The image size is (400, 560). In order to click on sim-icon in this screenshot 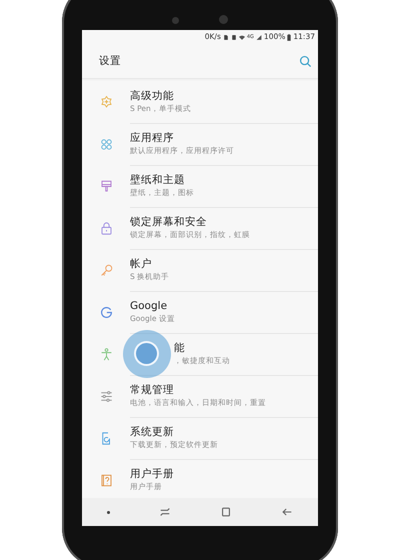, I will do `click(225, 37)`.